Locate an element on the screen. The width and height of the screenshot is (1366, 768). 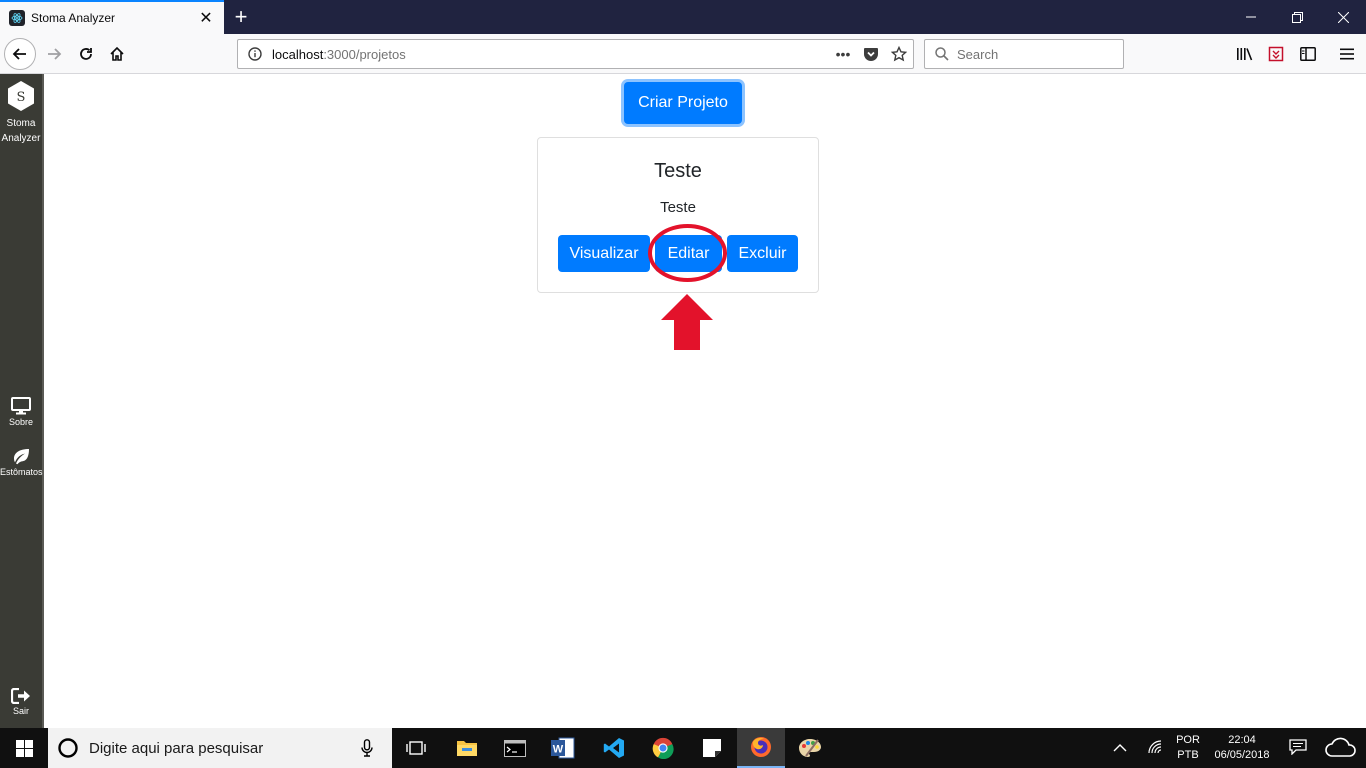
start-button is located at coordinates (24, 748).